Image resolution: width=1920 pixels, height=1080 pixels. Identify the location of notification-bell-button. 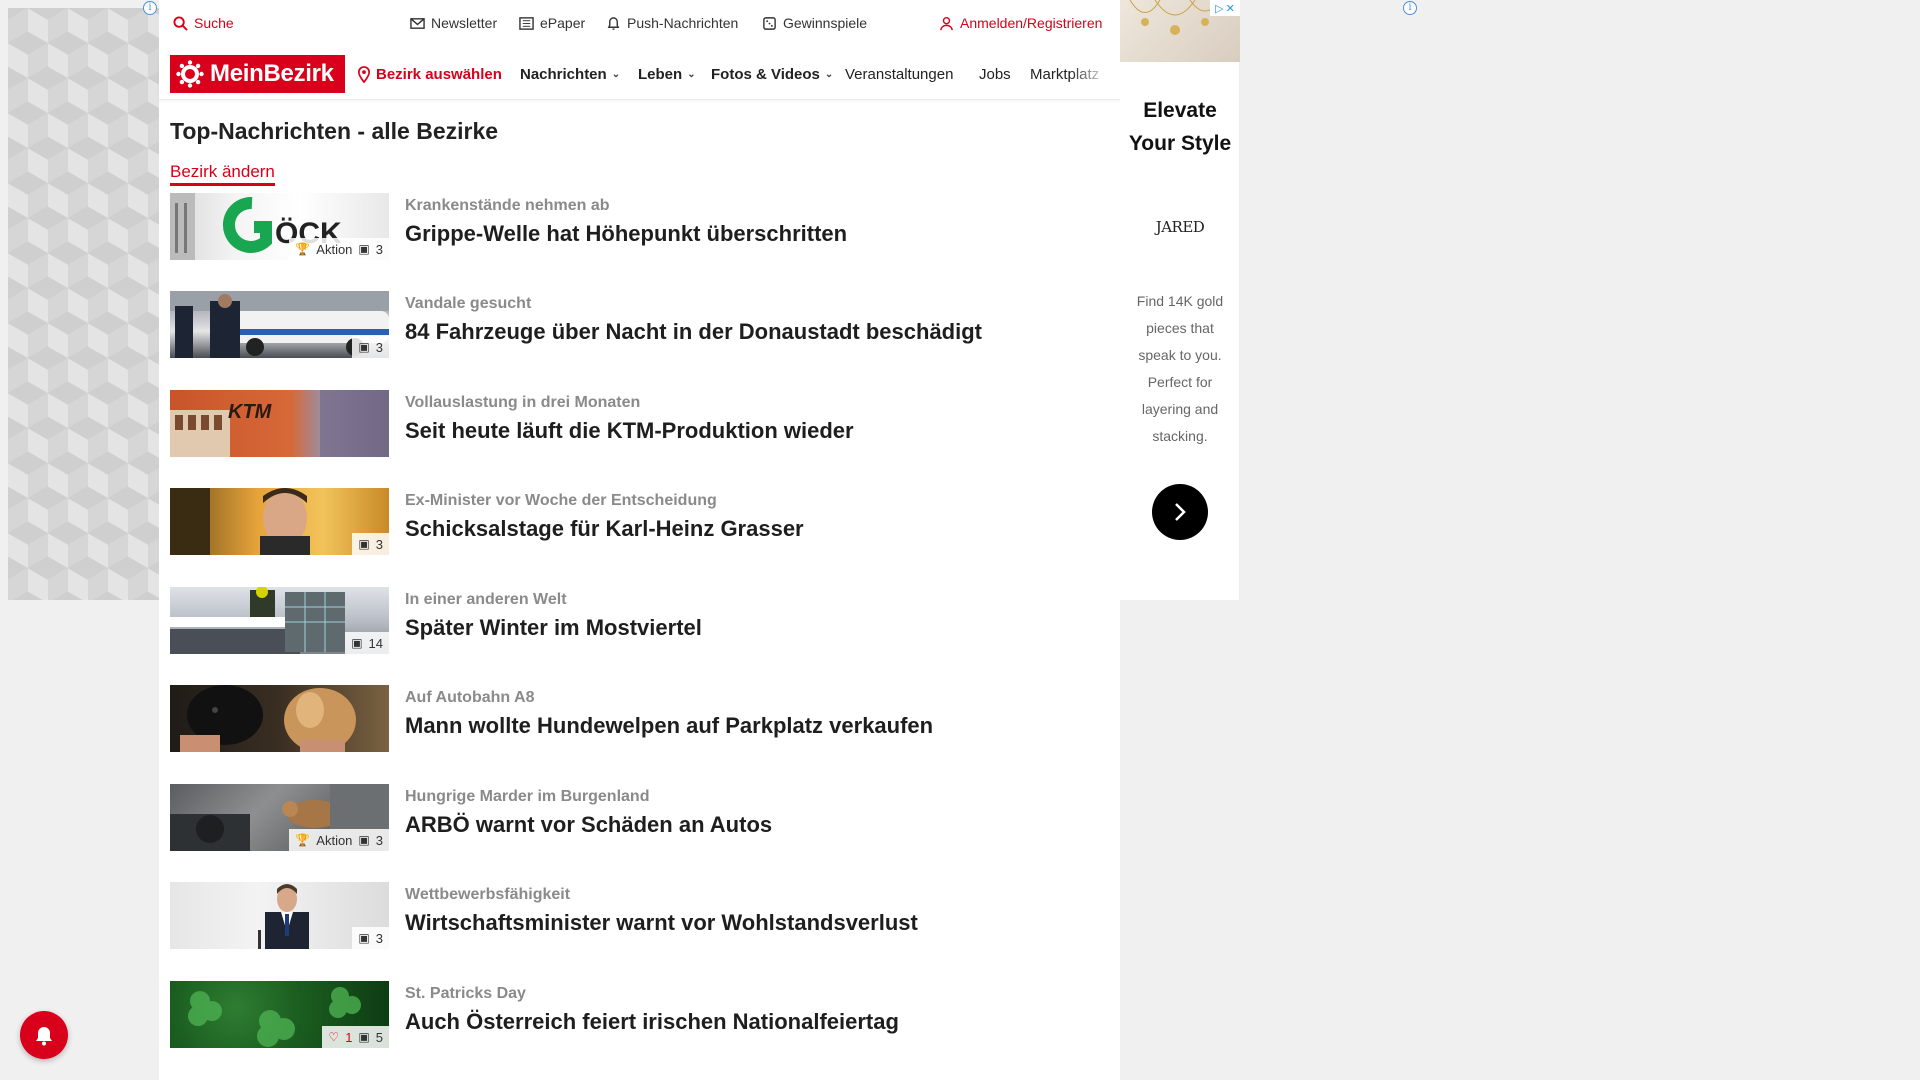
(44, 1035).